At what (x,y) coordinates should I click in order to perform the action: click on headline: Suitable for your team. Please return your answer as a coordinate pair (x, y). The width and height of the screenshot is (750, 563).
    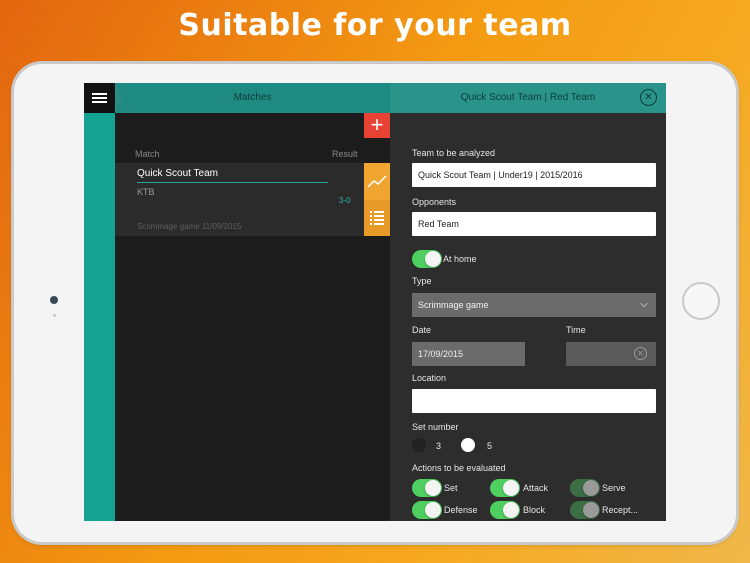
    Looking at the image, I should click on (375, 25).